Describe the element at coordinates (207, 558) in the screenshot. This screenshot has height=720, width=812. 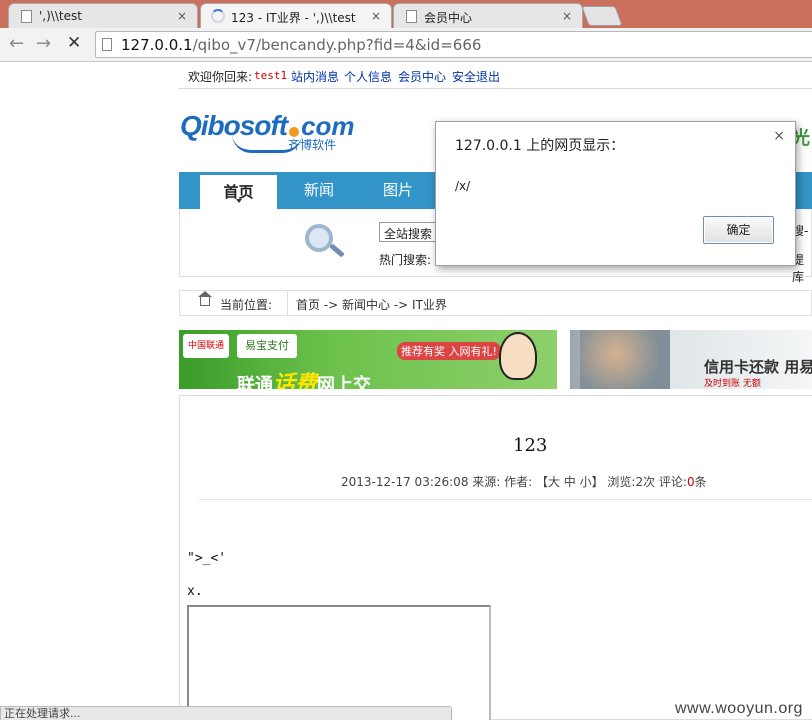
I see `article-body-line: ">_<'` at that location.